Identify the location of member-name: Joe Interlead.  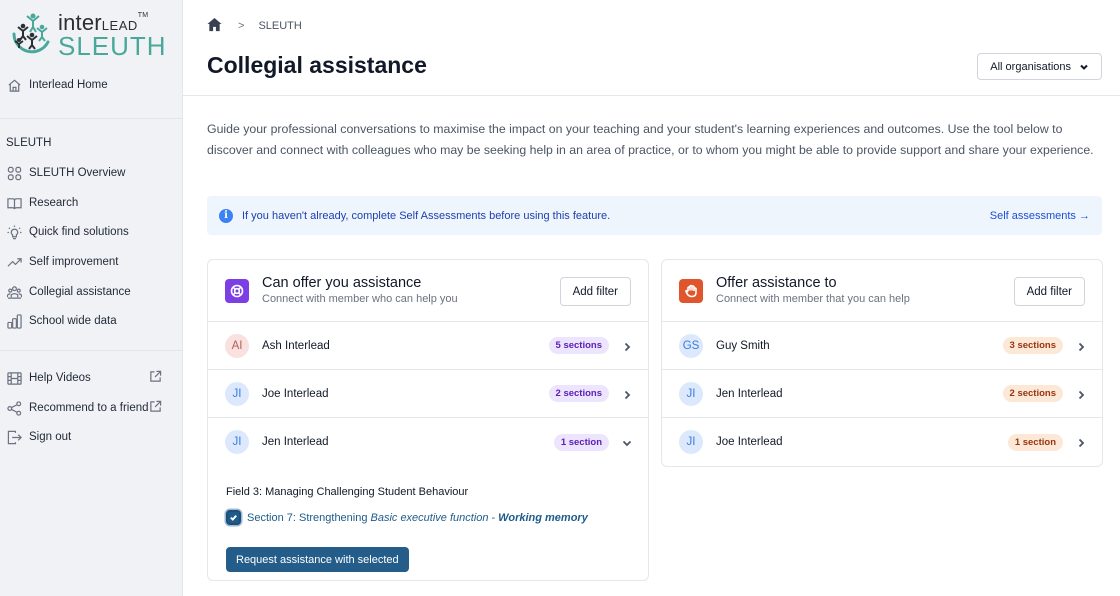
(749, 442).